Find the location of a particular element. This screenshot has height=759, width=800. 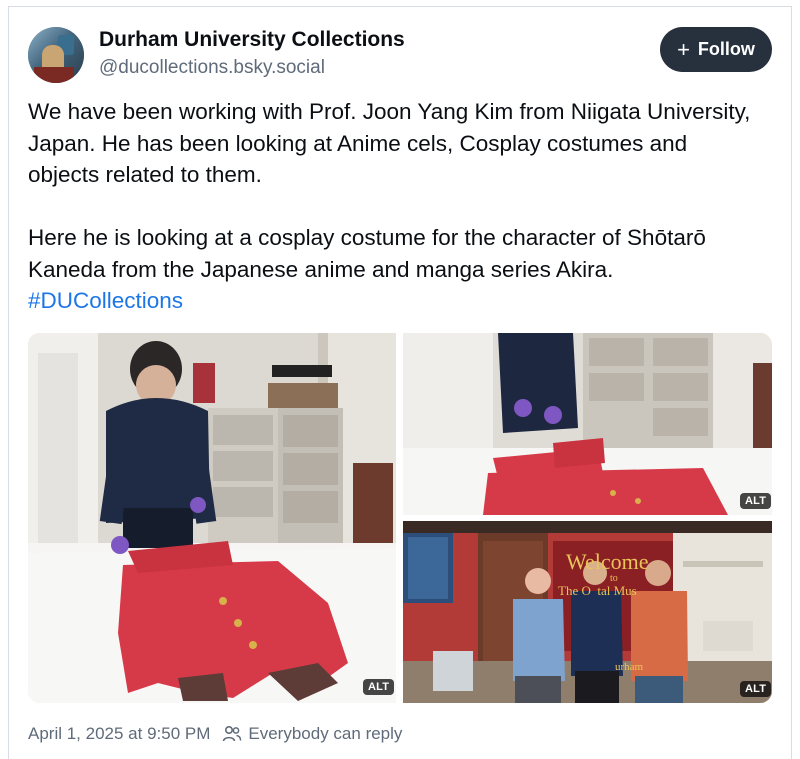

welcome-sign: Welcome is located at coordinates (607, 561).